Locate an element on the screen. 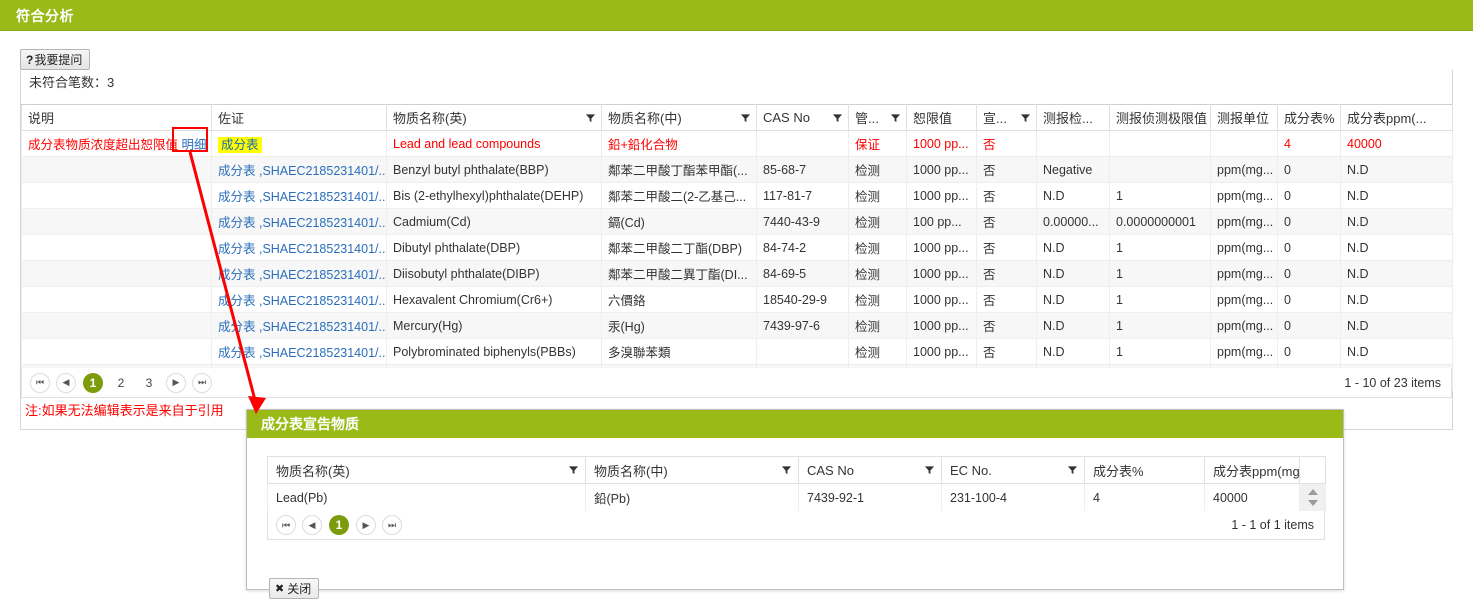 The height and width of the screenshot is (600, 1473). evidence-link: 成分表 is located at coordinates (240, 145).